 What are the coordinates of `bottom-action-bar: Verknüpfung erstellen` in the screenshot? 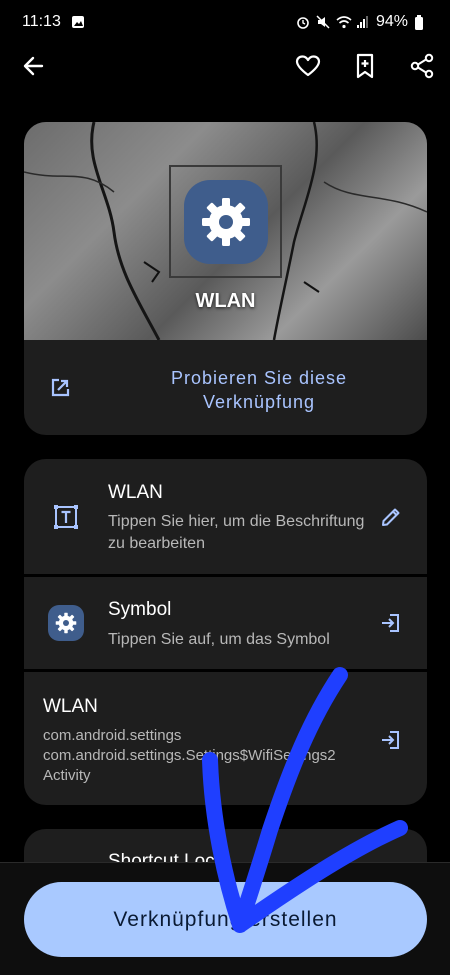 It's located at (225, 918).